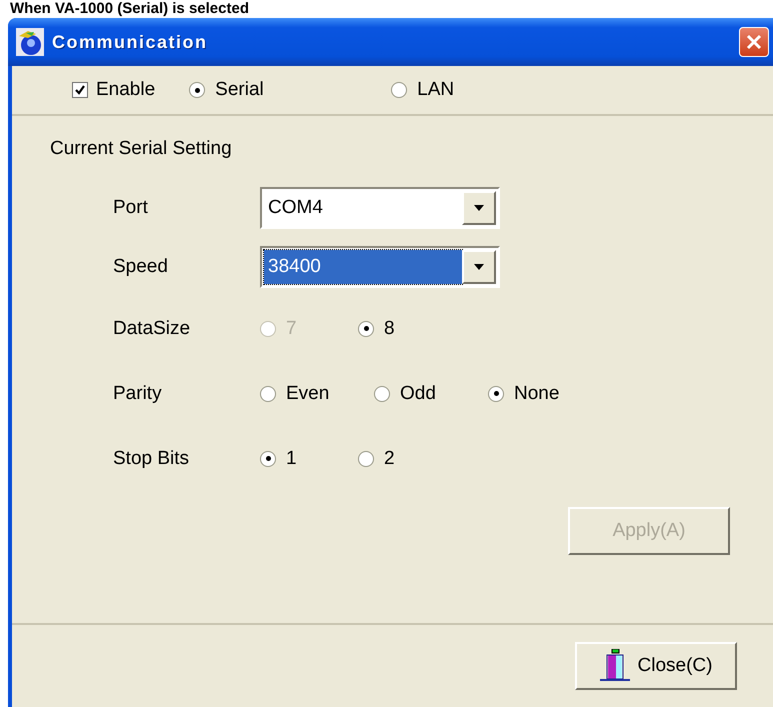 The width and height of the screenshot is (773, 707). Describe the element at coordinates (754, 42) in the screenshot. I see `close-icon` at that location.